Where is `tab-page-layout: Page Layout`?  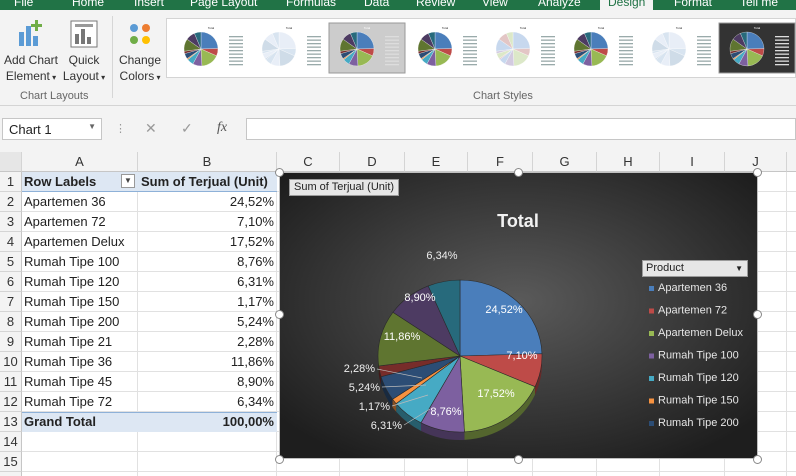
tab-page-layout: Page Layout is located at coordinates (223, 4).